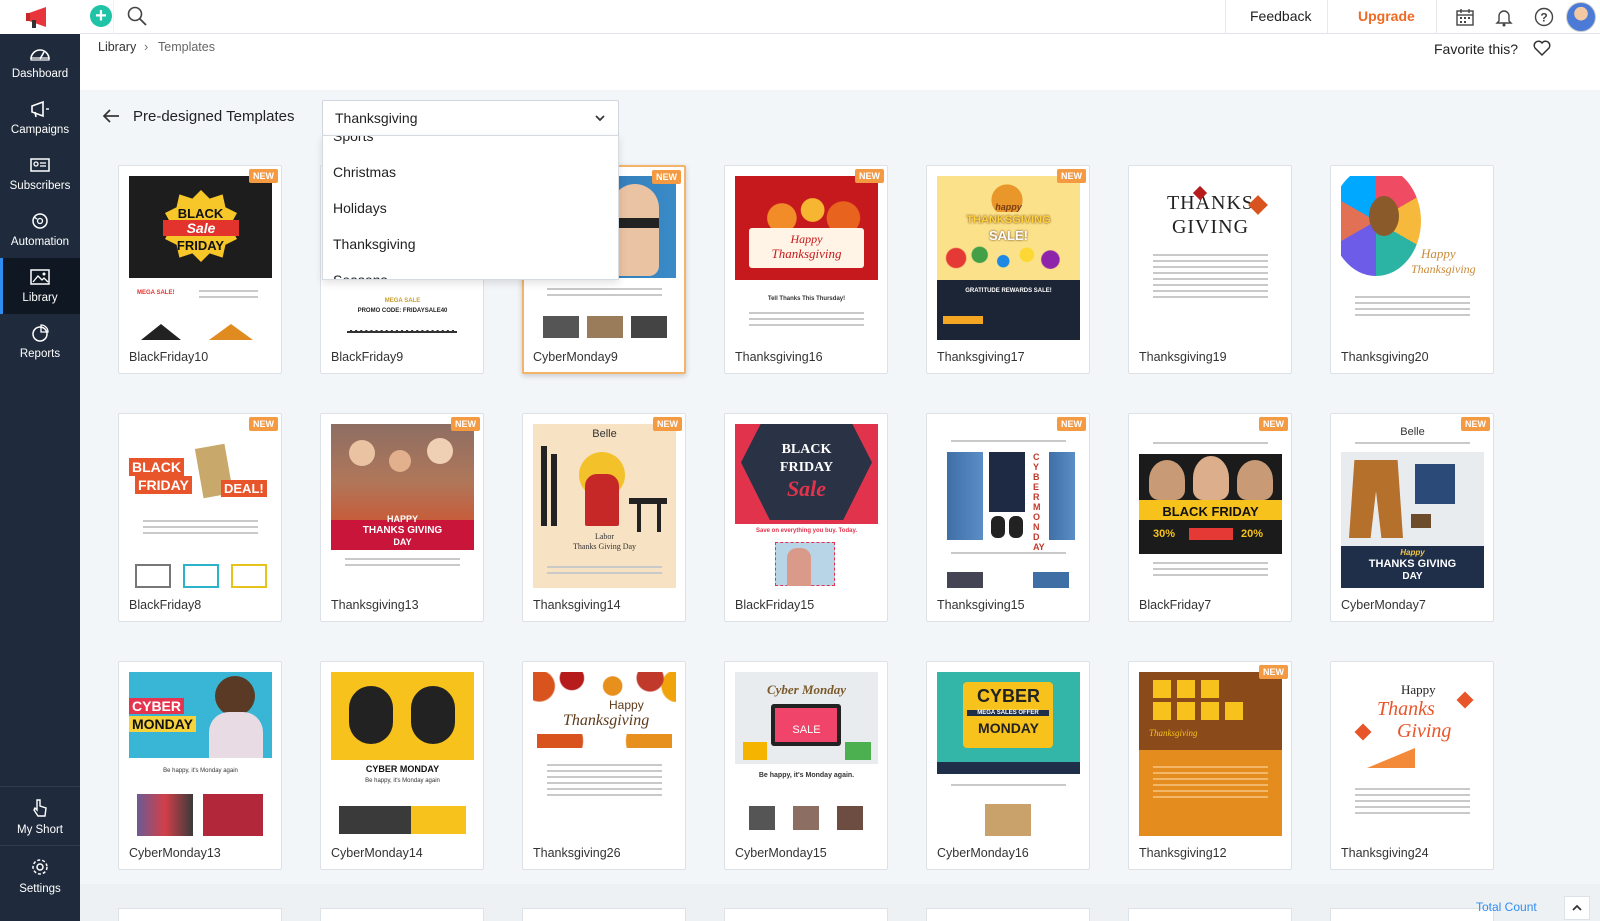 The width and height of the screenshot is (1600, 921). Describe the element at coordinates (111, 116) in the screenshot. I see `back-arrow-icon` at that location.